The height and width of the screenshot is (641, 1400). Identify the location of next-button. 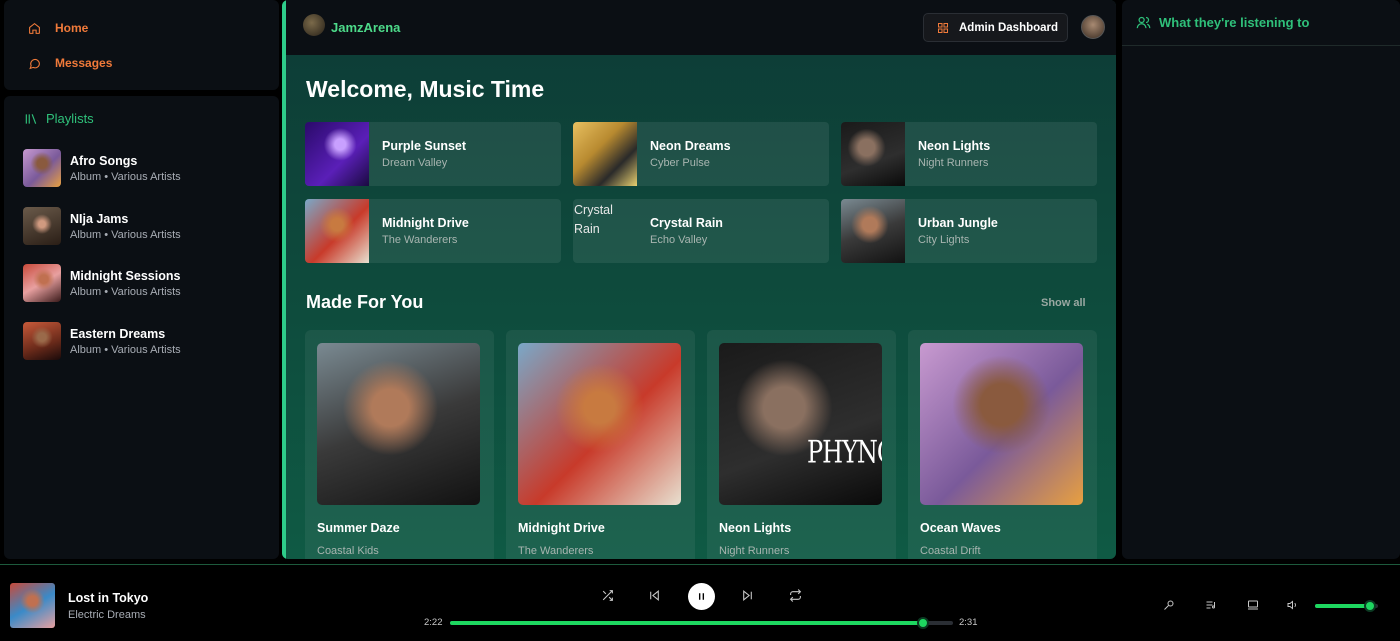
(747, 595).